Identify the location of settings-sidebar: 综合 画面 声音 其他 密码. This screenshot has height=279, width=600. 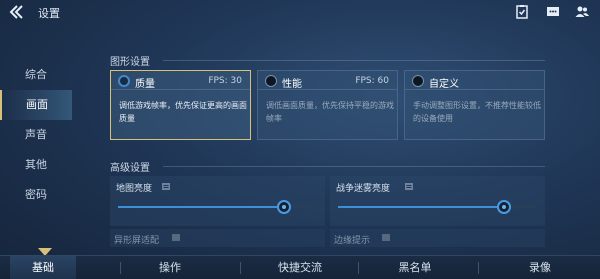
(36, 135).